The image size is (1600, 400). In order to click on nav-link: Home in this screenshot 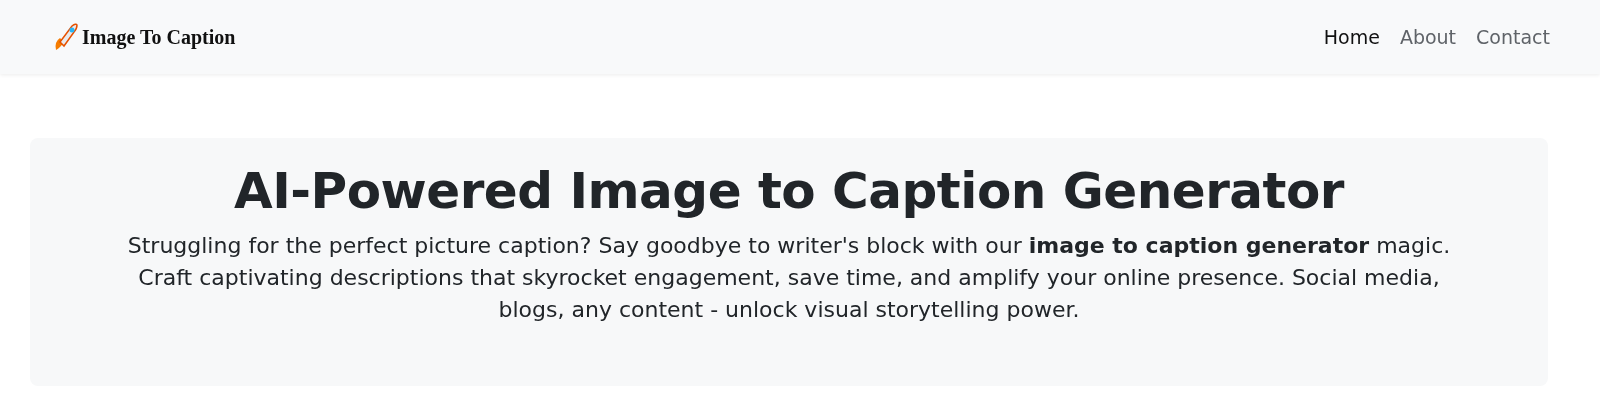, I will do `click(1351, 37)`.